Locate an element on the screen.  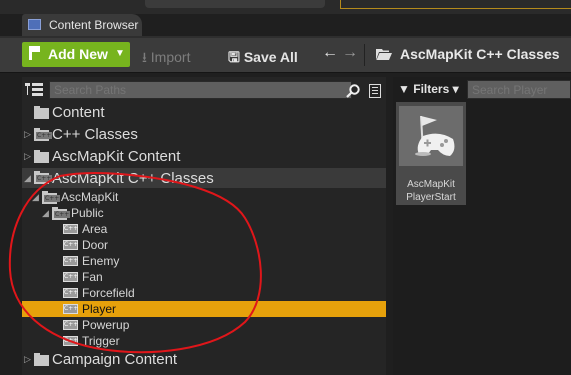
asset-name-line: PlayerStart is located at coordinates (431, 197).